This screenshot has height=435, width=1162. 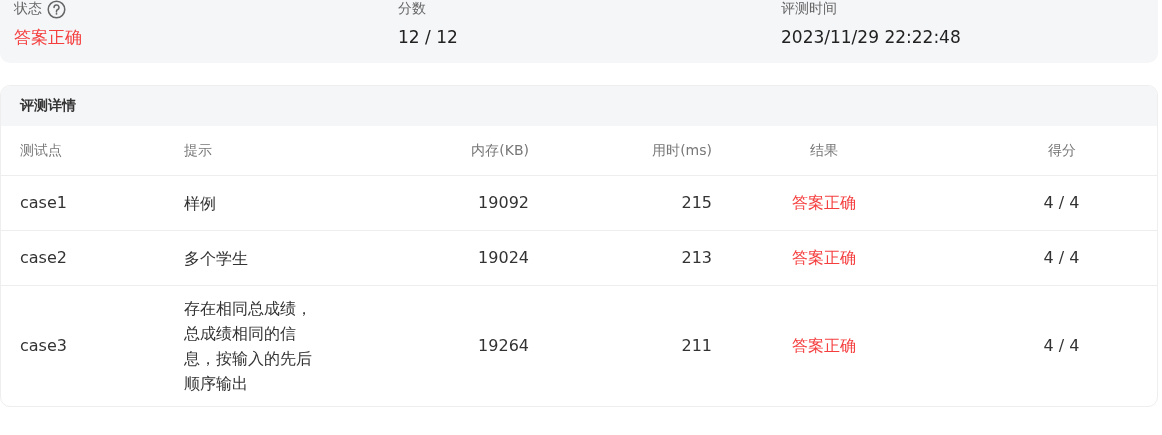 What do you see at coordinates (640, 151) in the screenshot?
I see `column-header: 用时(ms)` at bounding box center [640, 151].